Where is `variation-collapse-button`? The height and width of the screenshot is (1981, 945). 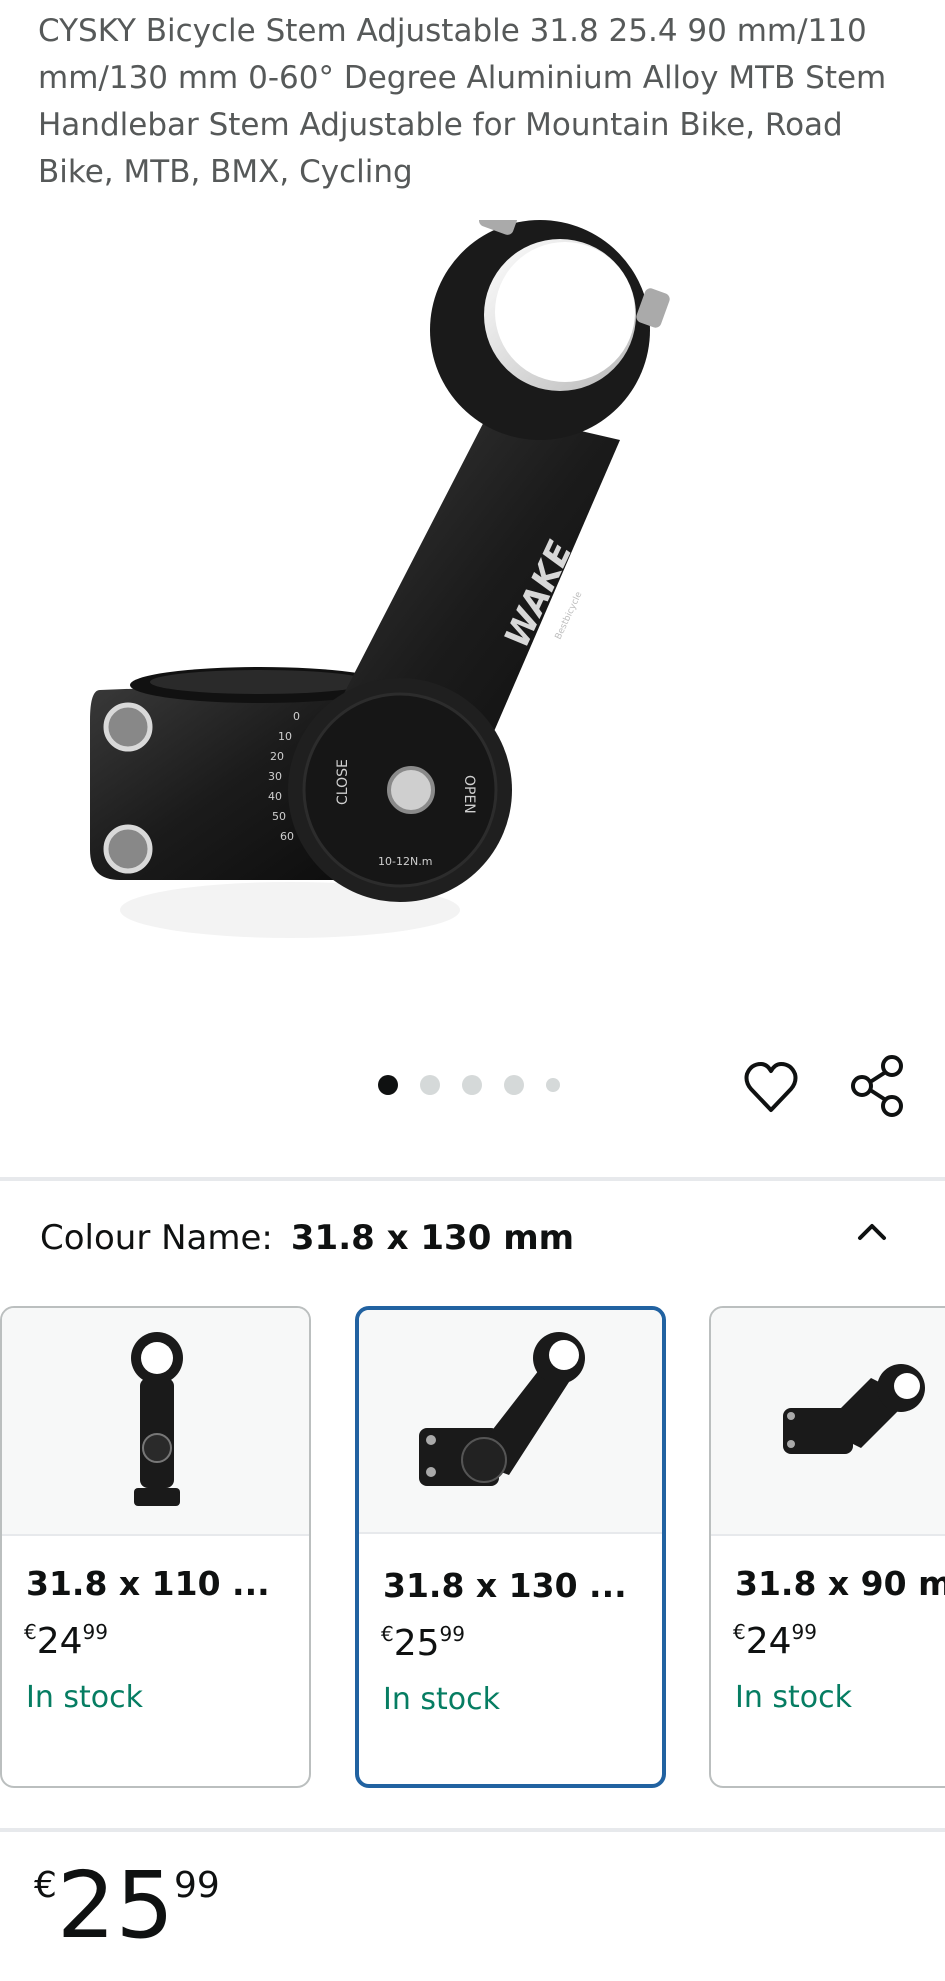 variation-collapse-button is located at coordinates (872, 1232).